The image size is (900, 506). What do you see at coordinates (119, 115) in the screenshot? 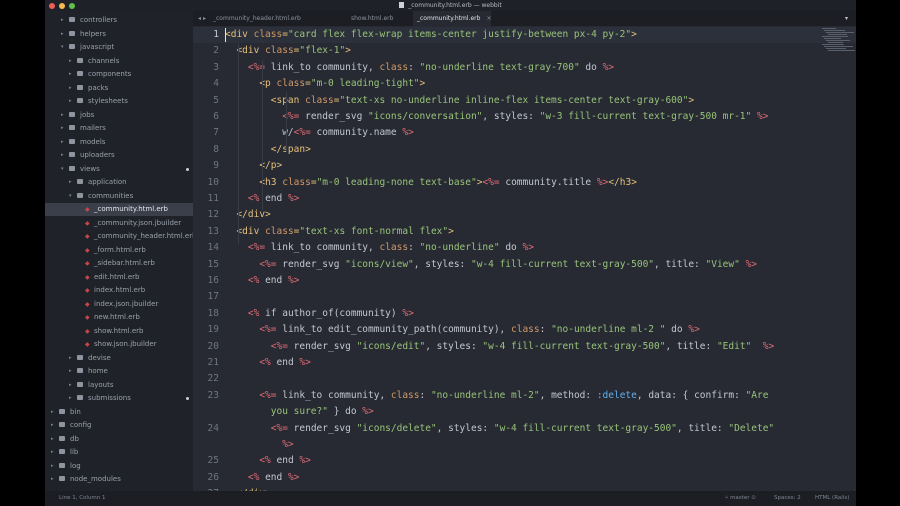
I see `sidebar-folder: ▸ jobs` at bounding box center [119, 115].